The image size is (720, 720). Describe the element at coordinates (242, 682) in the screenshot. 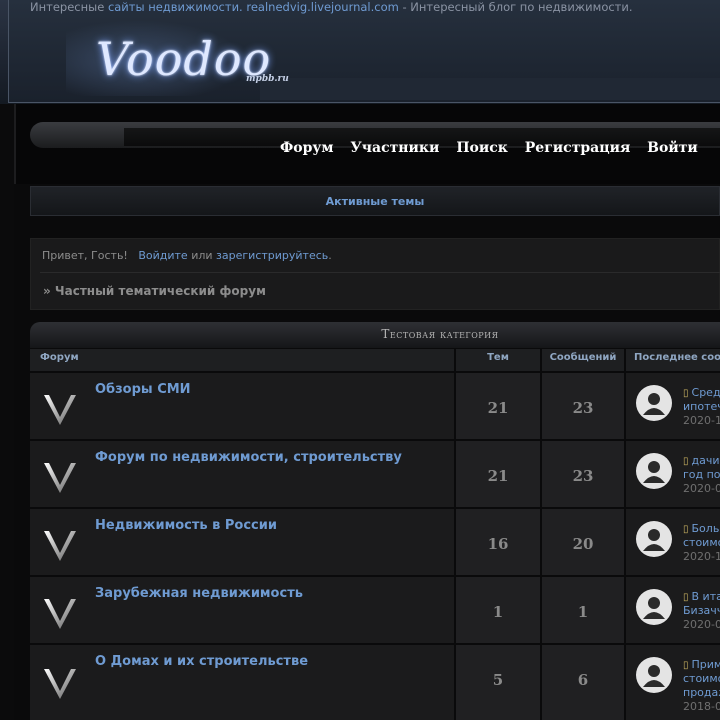

I see `forum-cell: О Домах и их строительстве` at that location.